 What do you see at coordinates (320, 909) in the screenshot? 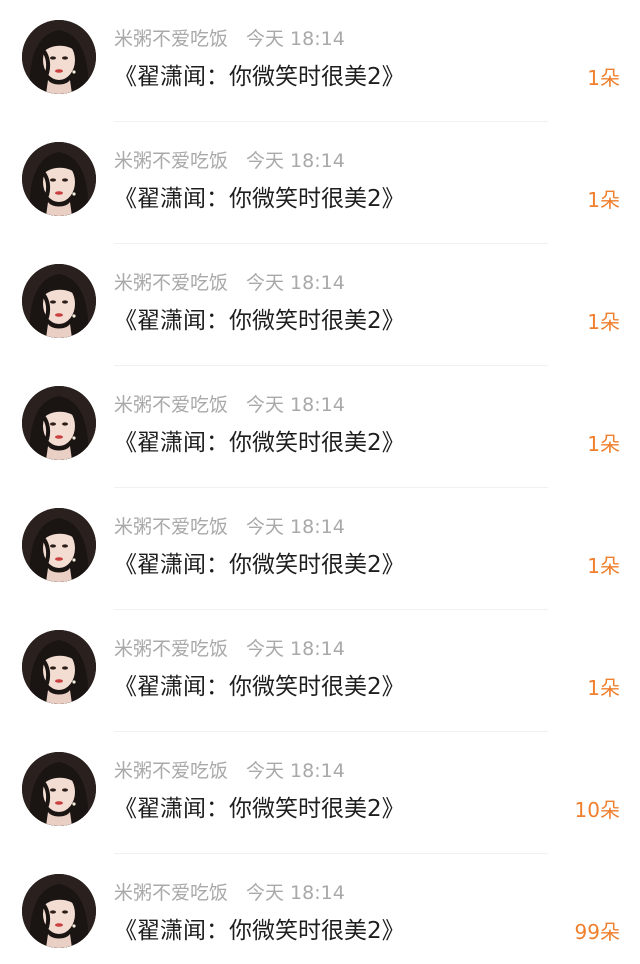
I see `list-item: 米粥不爱吃饭 今天 18:14 《翟潇闻：你微笑时很美2》 99朵` at bounding box center [320, 909].